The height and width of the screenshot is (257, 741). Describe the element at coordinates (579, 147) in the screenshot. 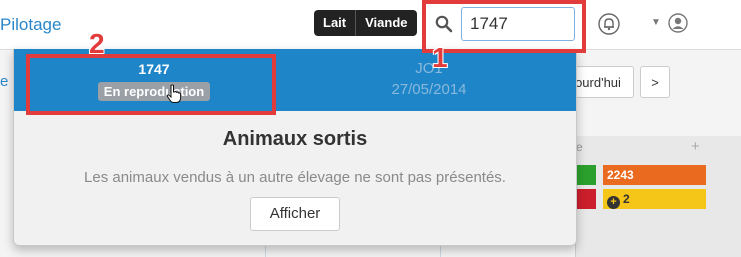

I see `panel-header-fragment: e` at that location.